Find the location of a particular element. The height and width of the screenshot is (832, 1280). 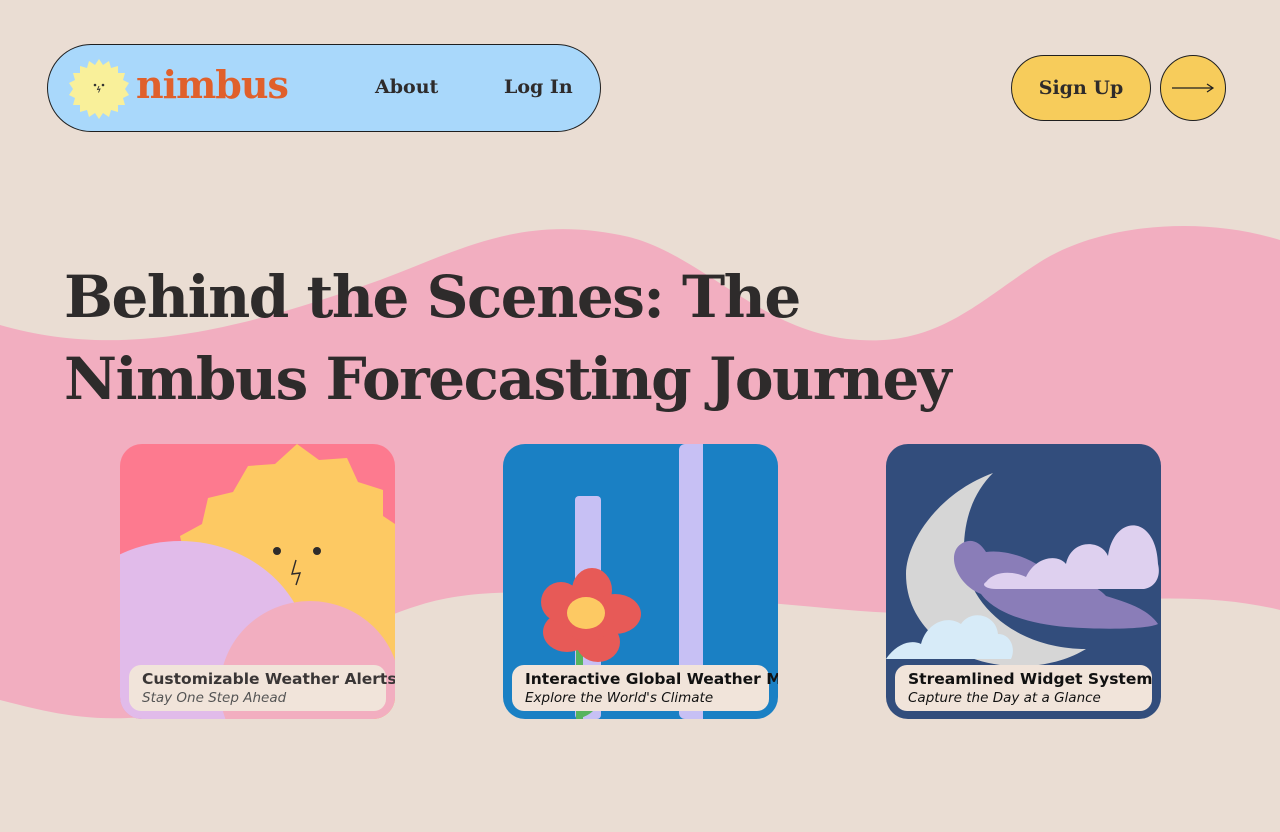

sign-up-button: Sign Up is located at coordinates (1081, 88).